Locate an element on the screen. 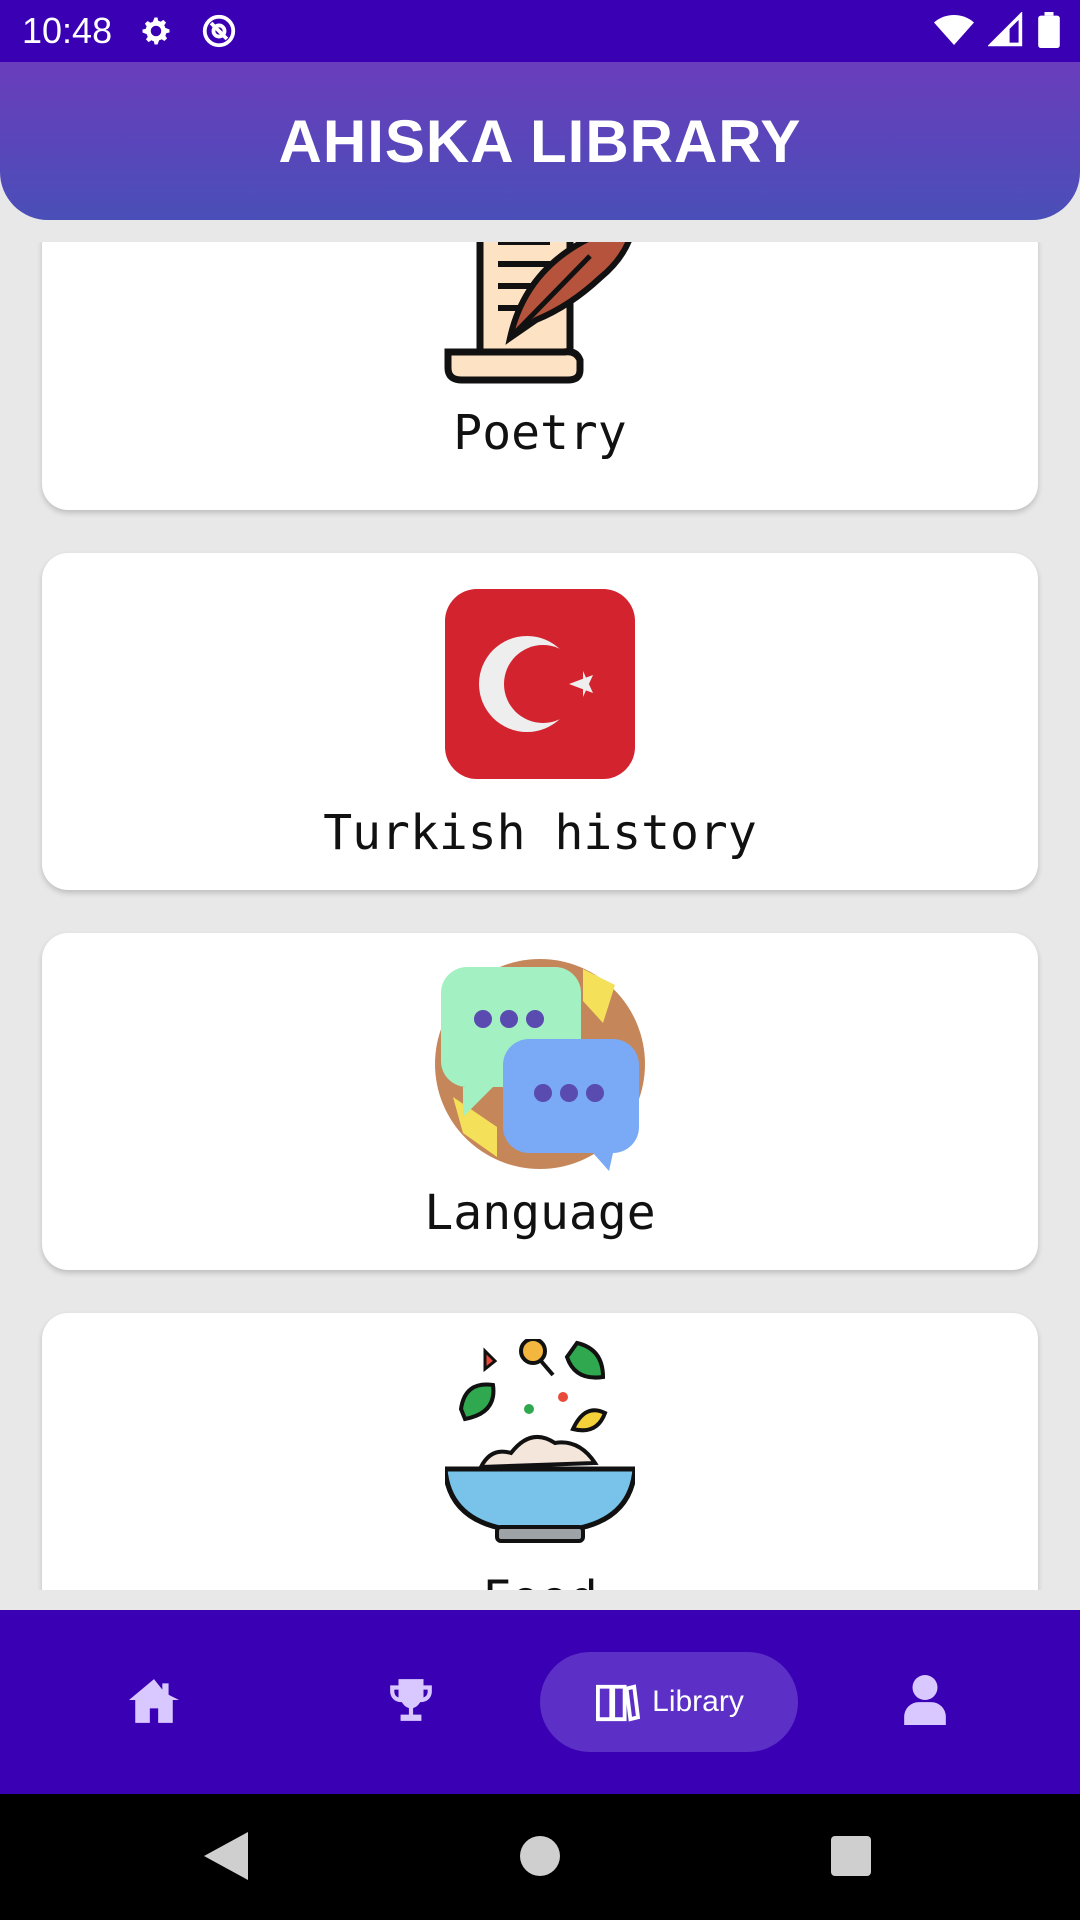  poetry-scroll-icon is located at coordinates (540, 316).